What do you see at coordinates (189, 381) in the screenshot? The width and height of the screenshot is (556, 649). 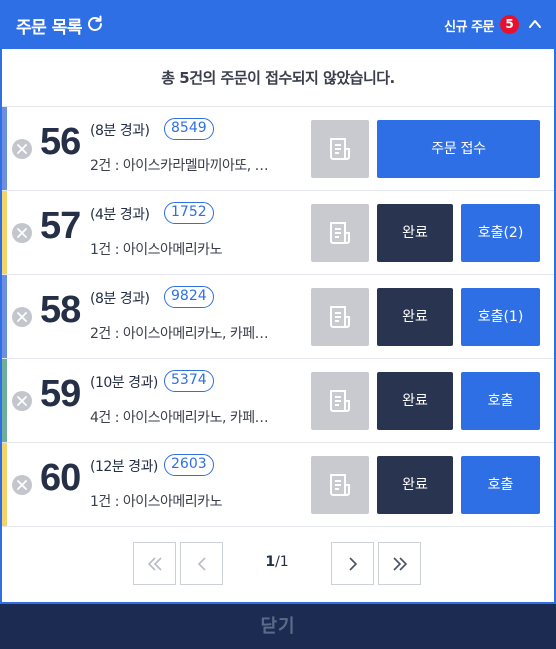 I see `pickup-code: 5374` at bounding box center [189, 381].